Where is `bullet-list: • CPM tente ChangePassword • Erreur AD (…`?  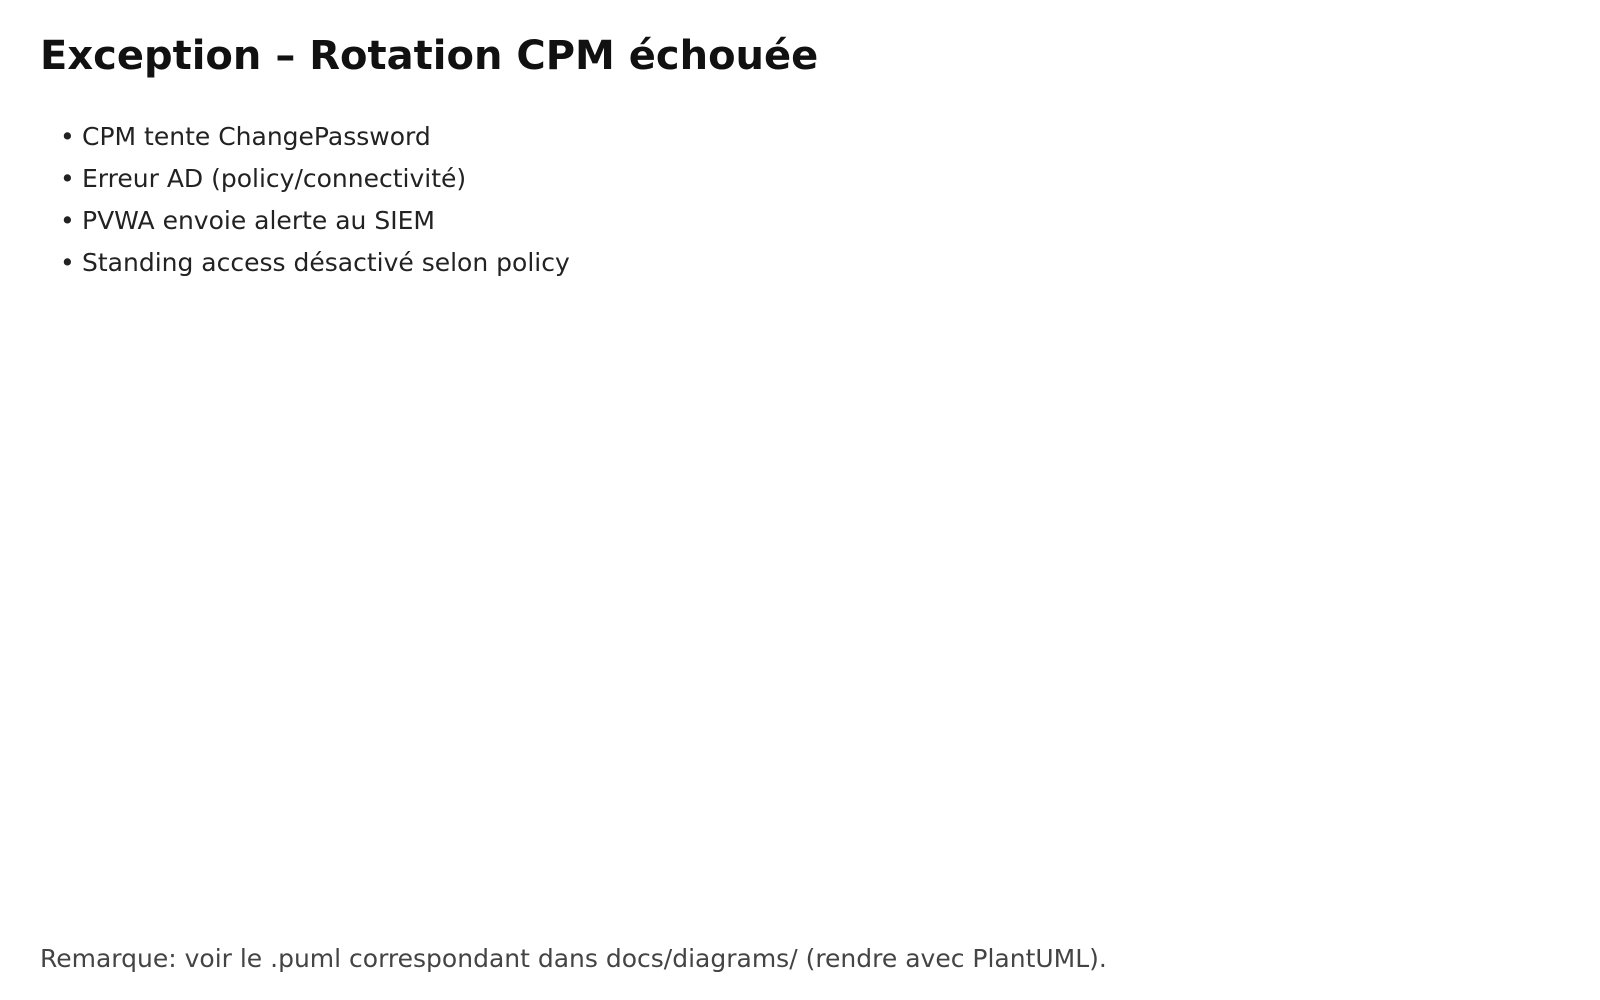
bullet-list: • CPM tente ChangePassword • Erreur AD (… is located at coordinates (315, 200).